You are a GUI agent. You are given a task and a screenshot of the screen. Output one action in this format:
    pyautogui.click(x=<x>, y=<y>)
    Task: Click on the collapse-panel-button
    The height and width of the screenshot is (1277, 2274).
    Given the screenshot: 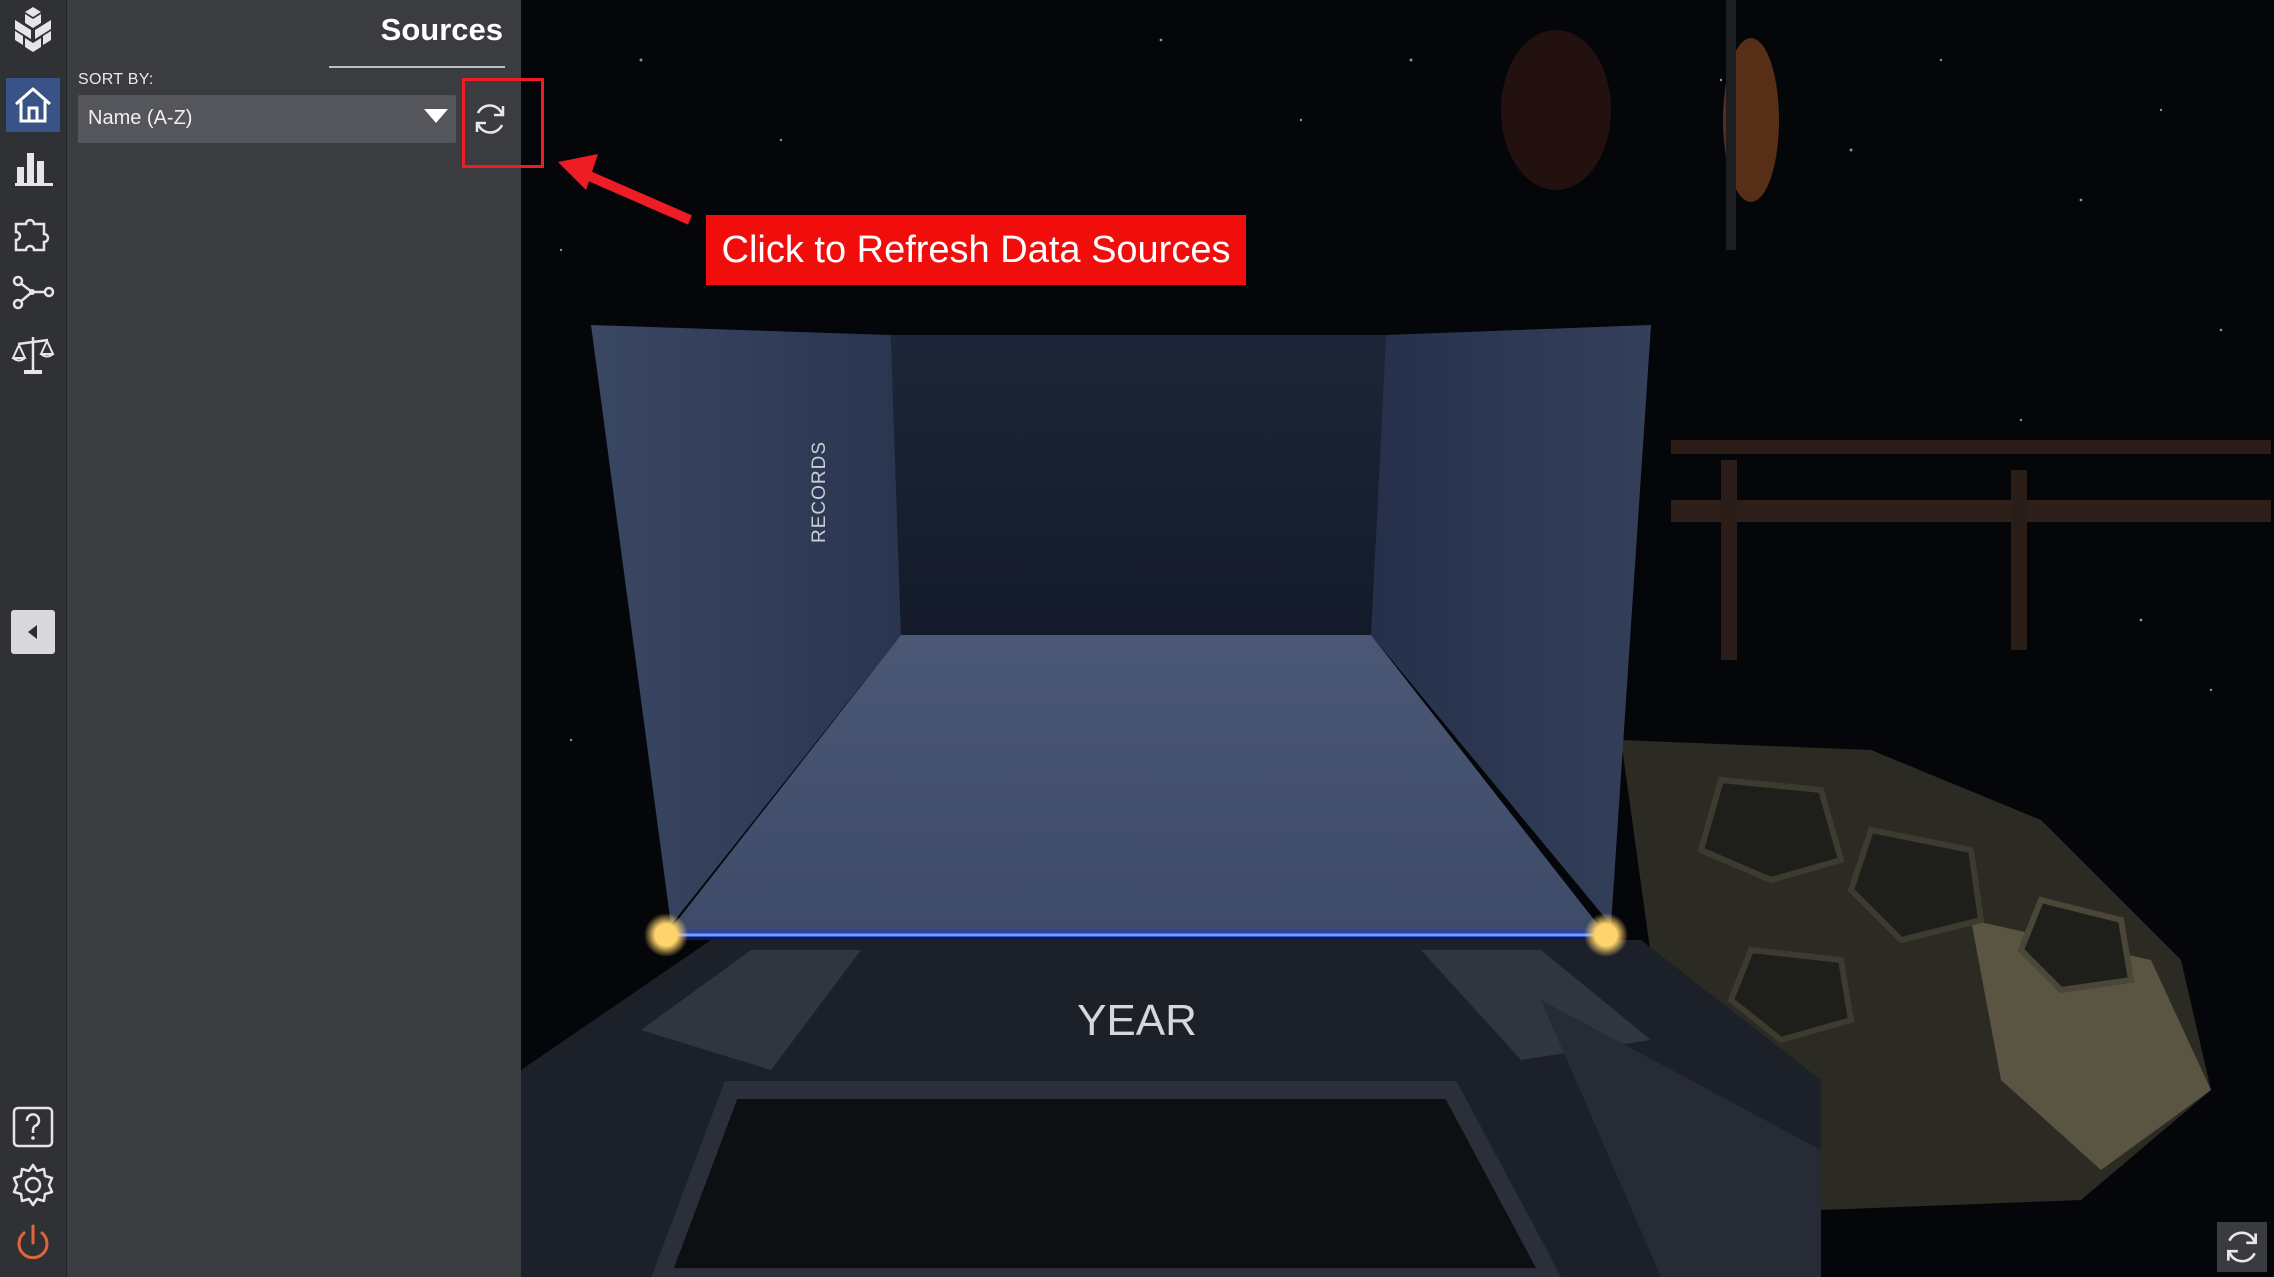 What is the action you would take?
    pyautogui.click(x=33, y=632)
    